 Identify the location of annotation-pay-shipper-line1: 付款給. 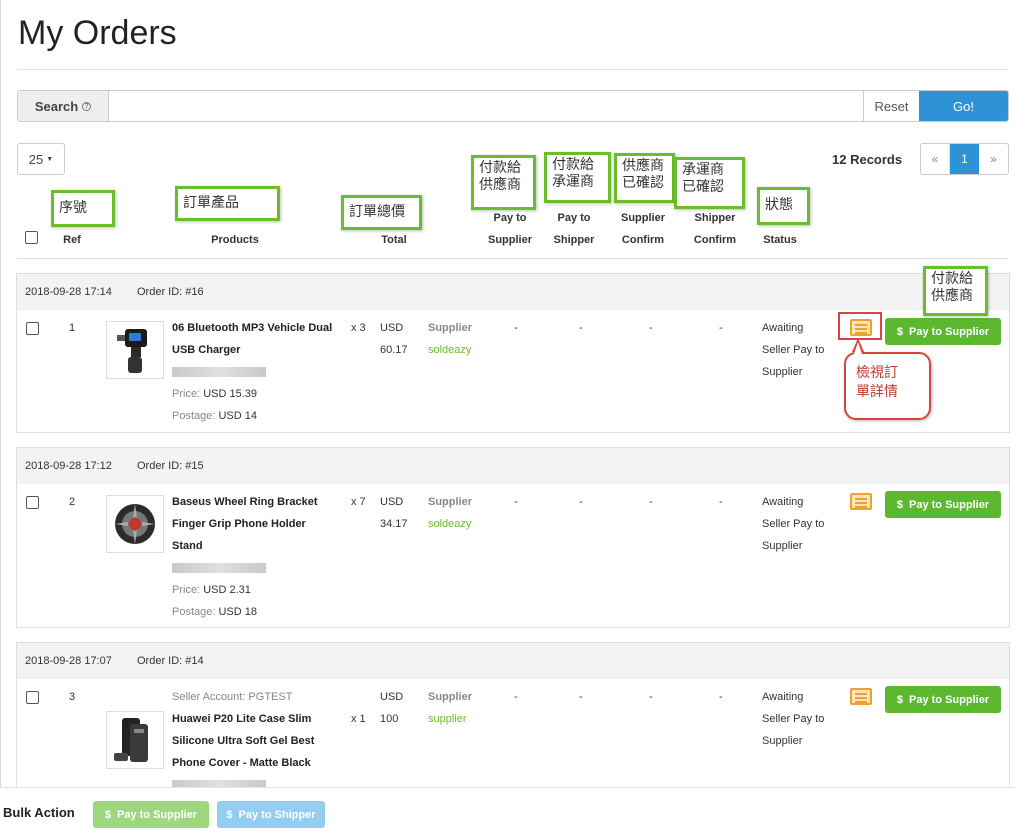
(573, 165).